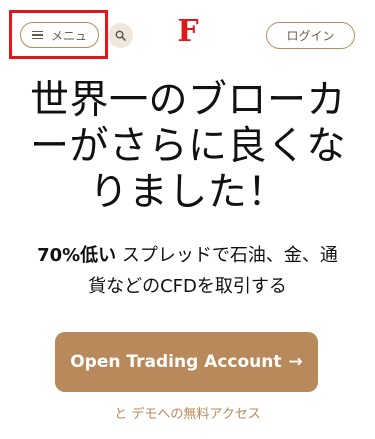  What do you see at coordinates (187, 100) in the screenshot?
I see `headline-line-1: 世界一のブローカ` at bounding box center [187, 100].